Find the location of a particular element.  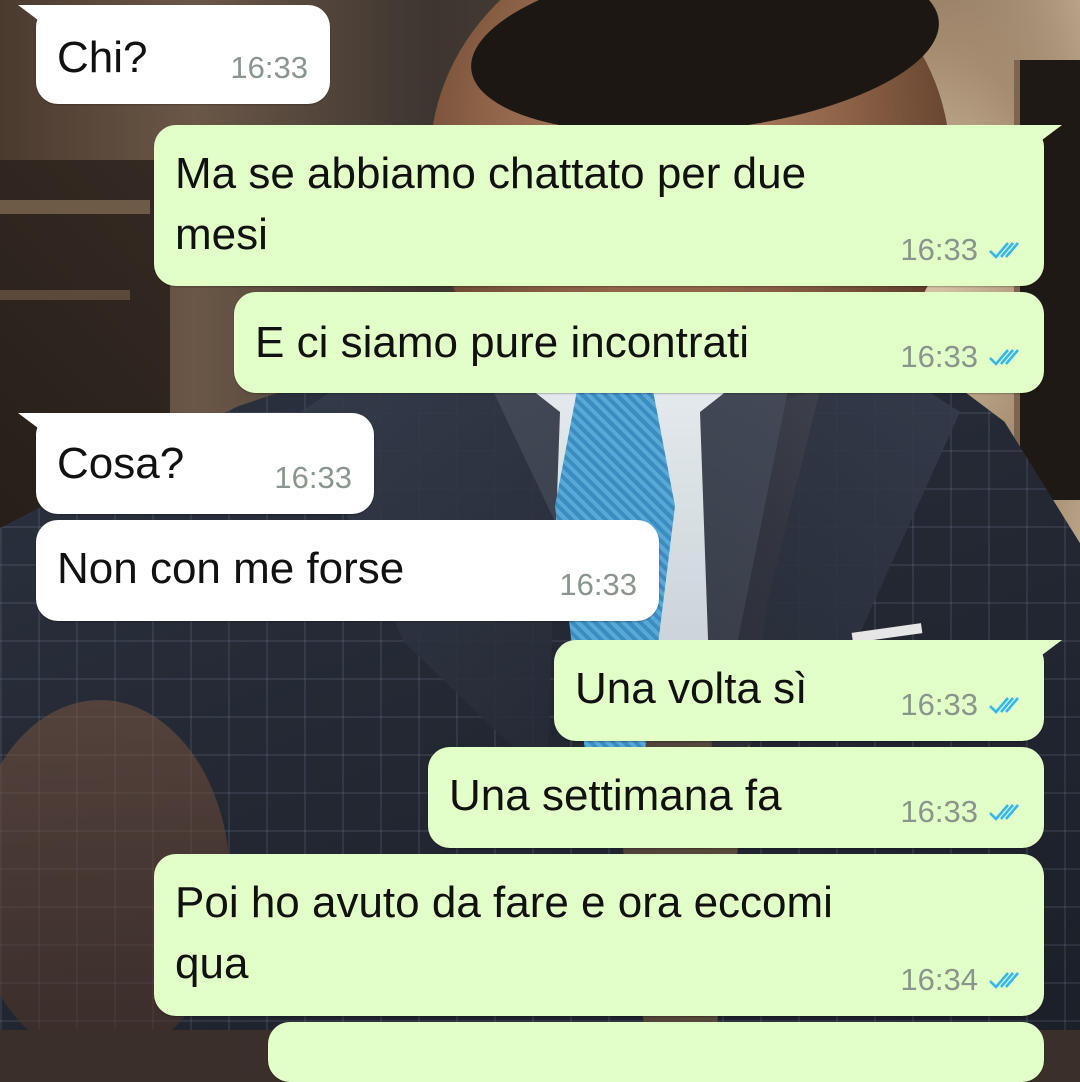

message-bubble-outgoing: Una volta sì 16:33 is located at coordinates (799, 690).